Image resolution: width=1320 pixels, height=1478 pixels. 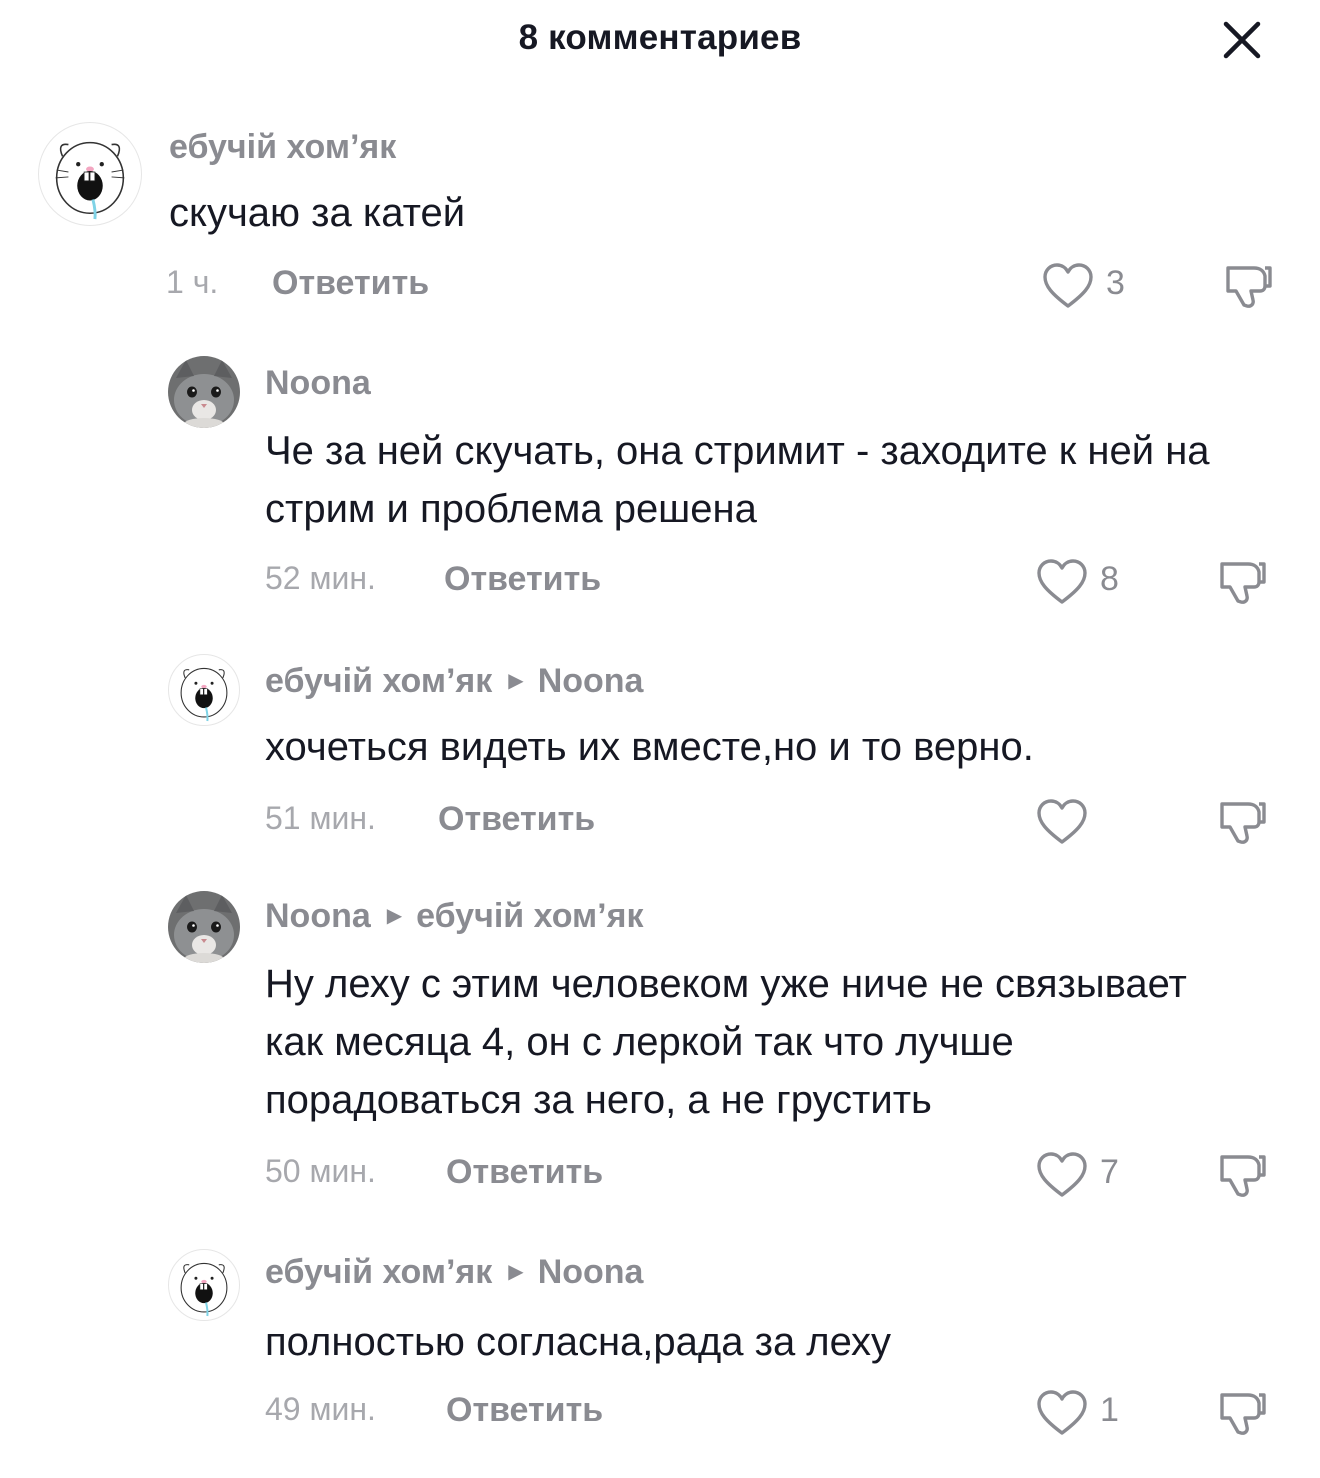 I want to click on close-button, so click(x=1242, y=40).